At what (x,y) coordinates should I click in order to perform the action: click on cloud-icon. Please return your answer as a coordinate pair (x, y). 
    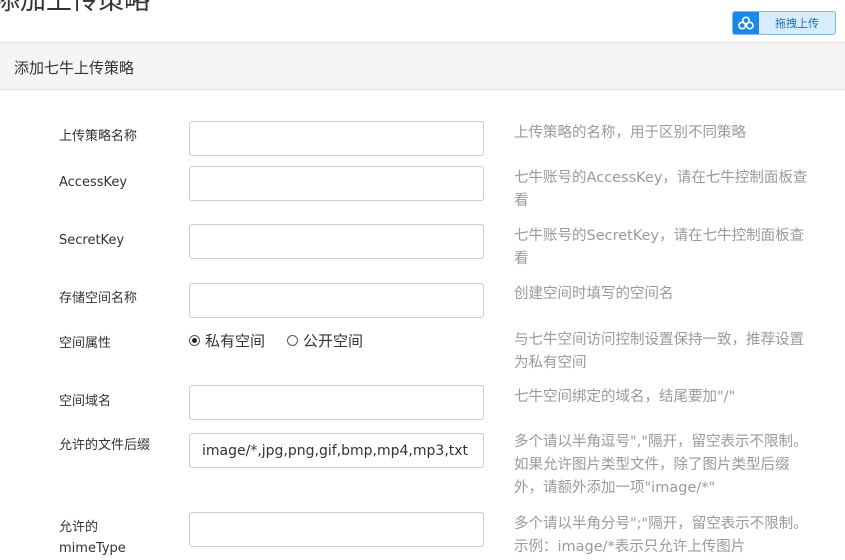
    Looking at the image, I should click on (746, 23).